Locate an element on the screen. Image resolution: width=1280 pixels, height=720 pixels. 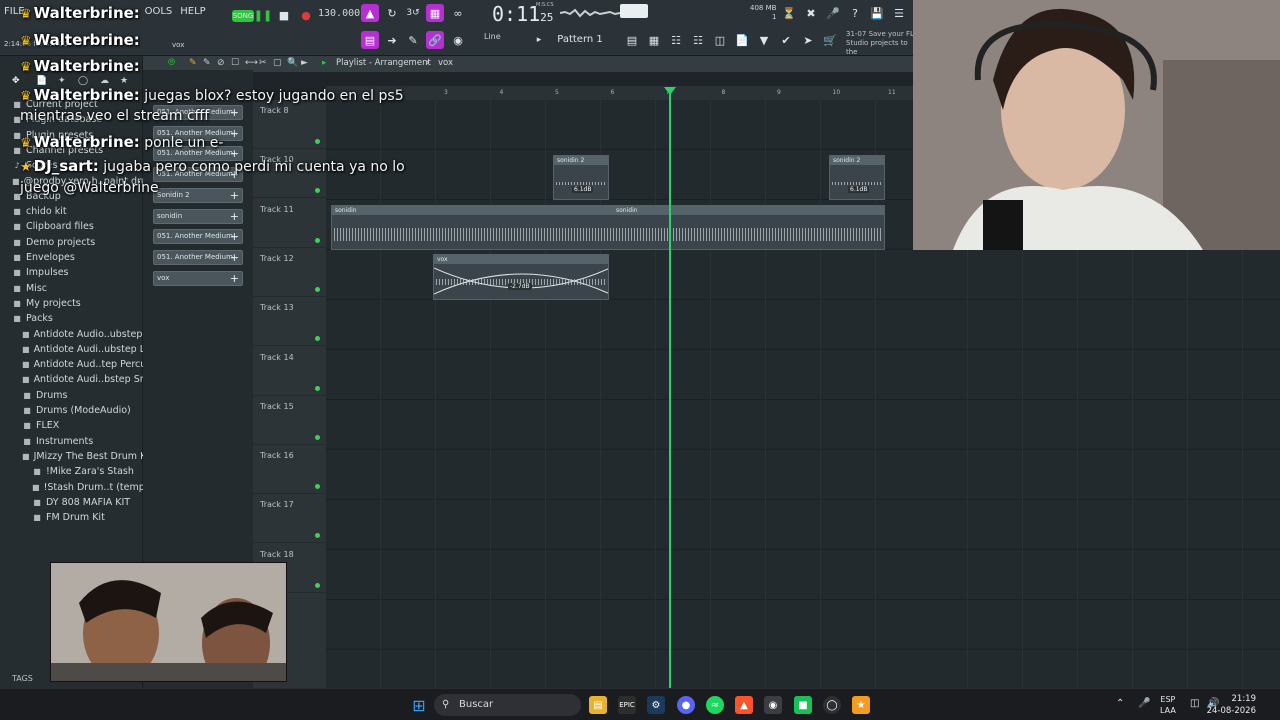
browser-item: ■ Demo projects is located at coordinates (71, 242).